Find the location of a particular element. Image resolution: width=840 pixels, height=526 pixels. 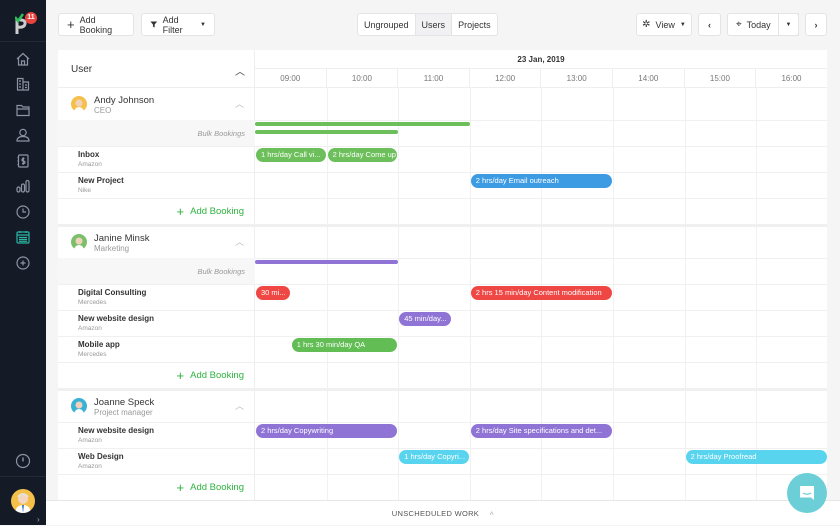

hour-label: 13:00 is located at coordinates (577, 78).